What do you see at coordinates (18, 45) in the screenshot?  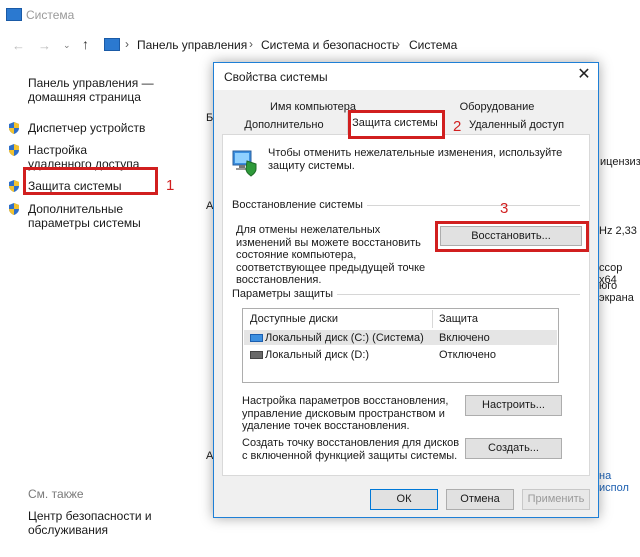 I see `back-arrow-icon: ←` at bounding box center [18, 45].